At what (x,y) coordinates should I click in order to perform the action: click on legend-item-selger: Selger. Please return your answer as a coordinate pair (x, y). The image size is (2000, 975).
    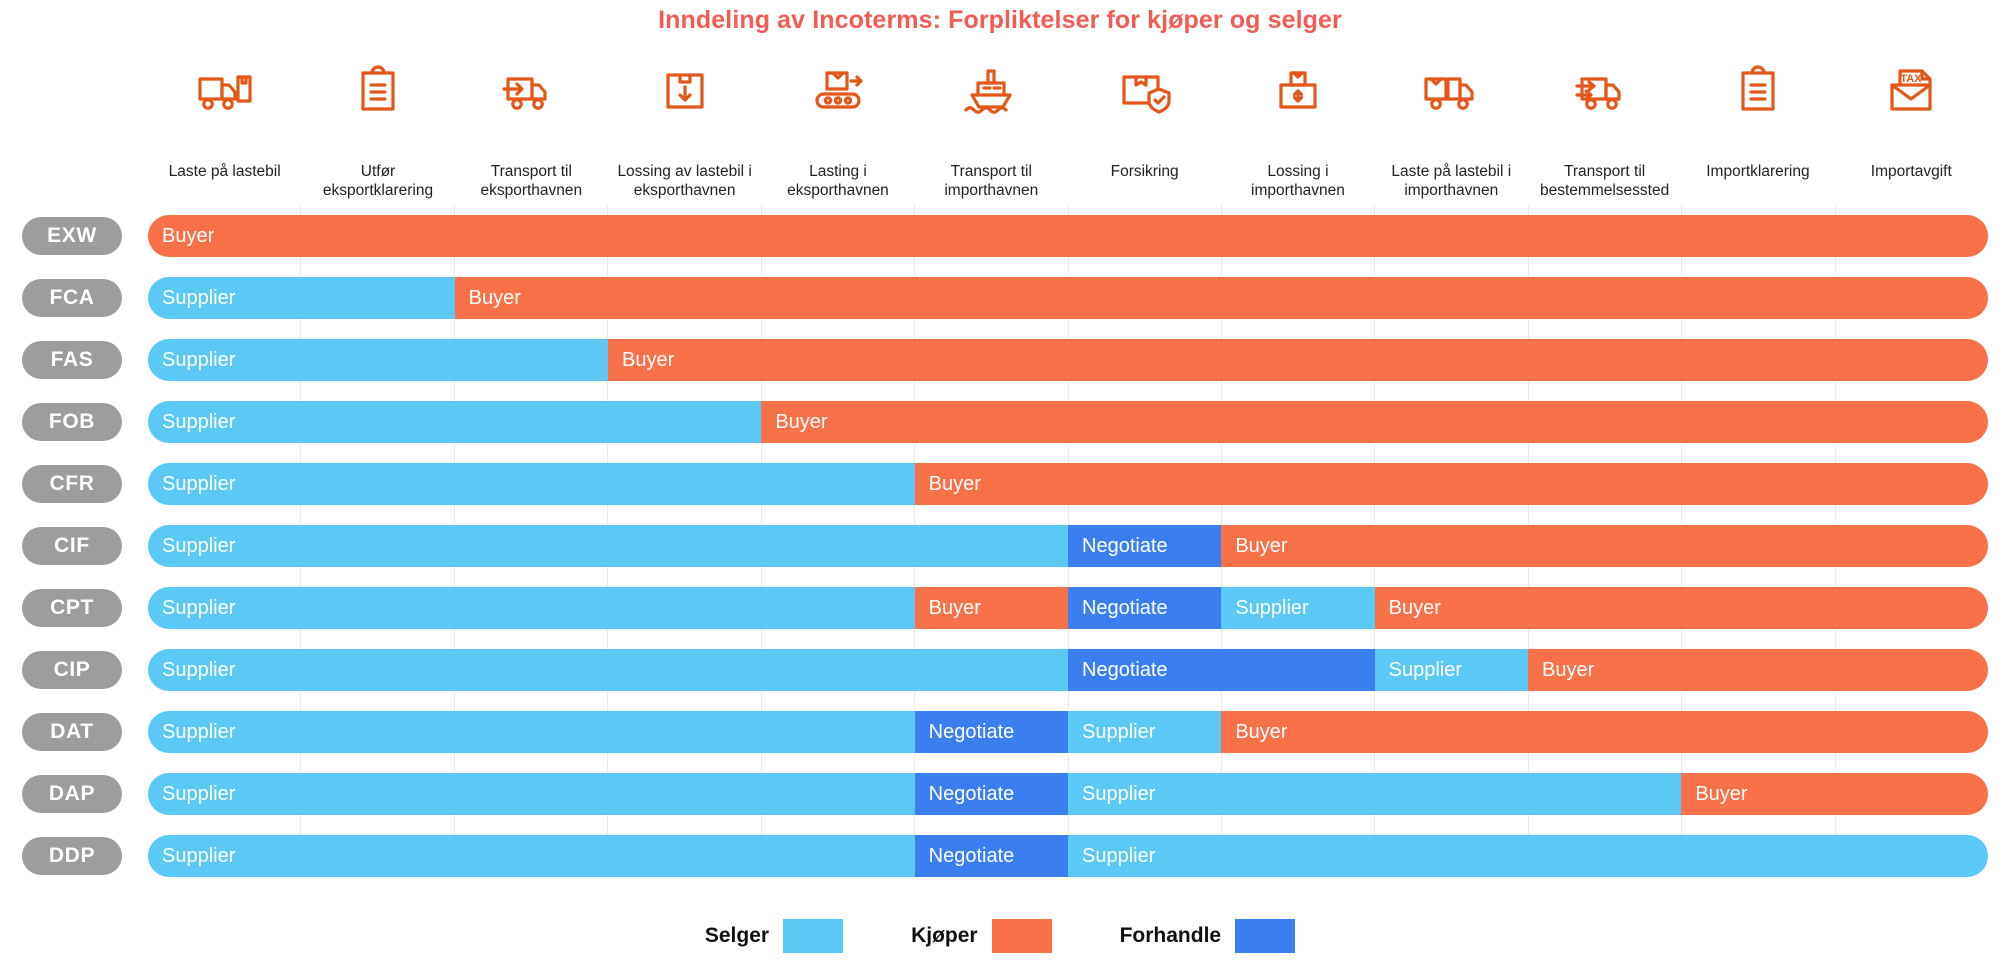
    Looking at the image, I should click on (774, 936).